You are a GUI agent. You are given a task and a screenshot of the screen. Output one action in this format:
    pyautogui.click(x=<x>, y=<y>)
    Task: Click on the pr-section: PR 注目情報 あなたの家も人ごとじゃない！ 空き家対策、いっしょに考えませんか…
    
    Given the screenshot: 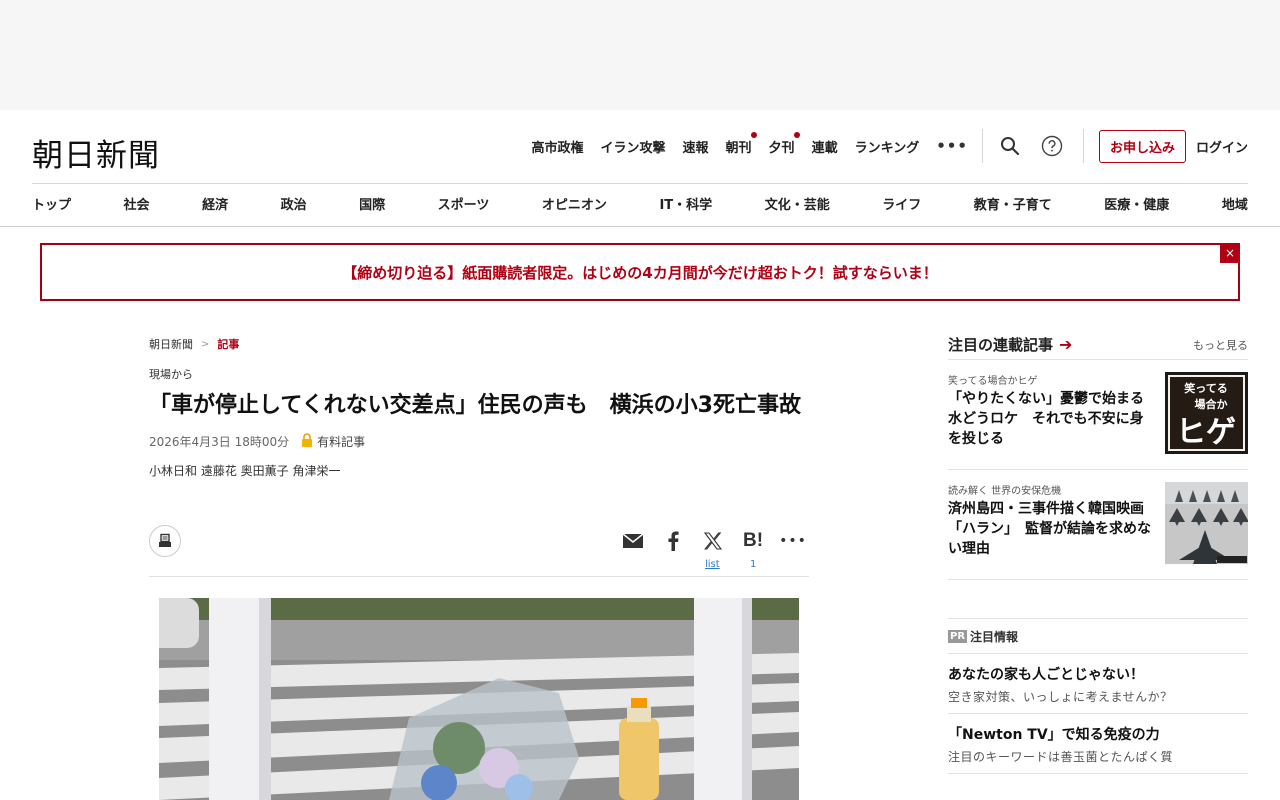 What is the action you would take?
    pyautogui.click(x=1098, y=696)
    